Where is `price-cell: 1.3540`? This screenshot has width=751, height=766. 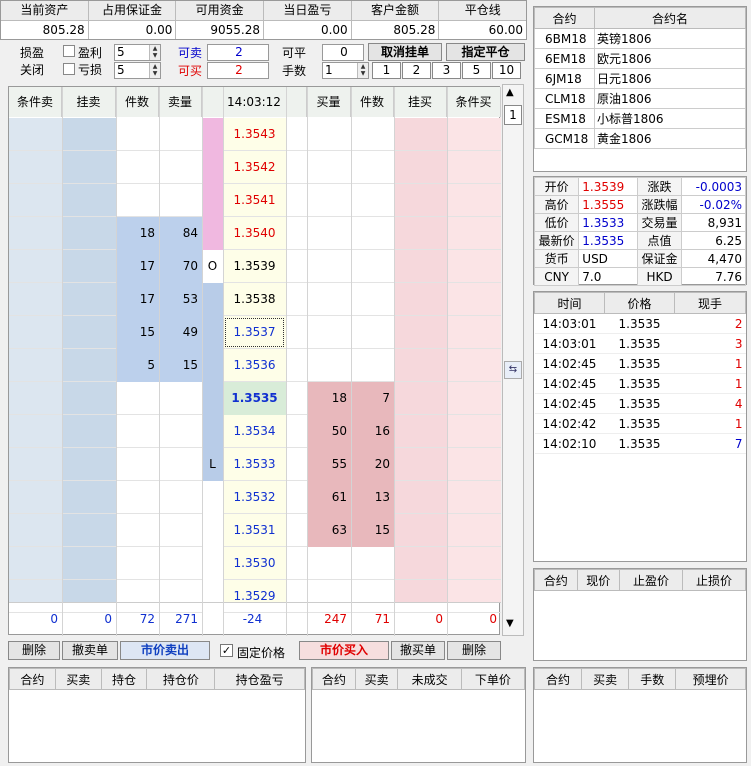 price-cell: 1.3540 is located at coordinates (254, 233).